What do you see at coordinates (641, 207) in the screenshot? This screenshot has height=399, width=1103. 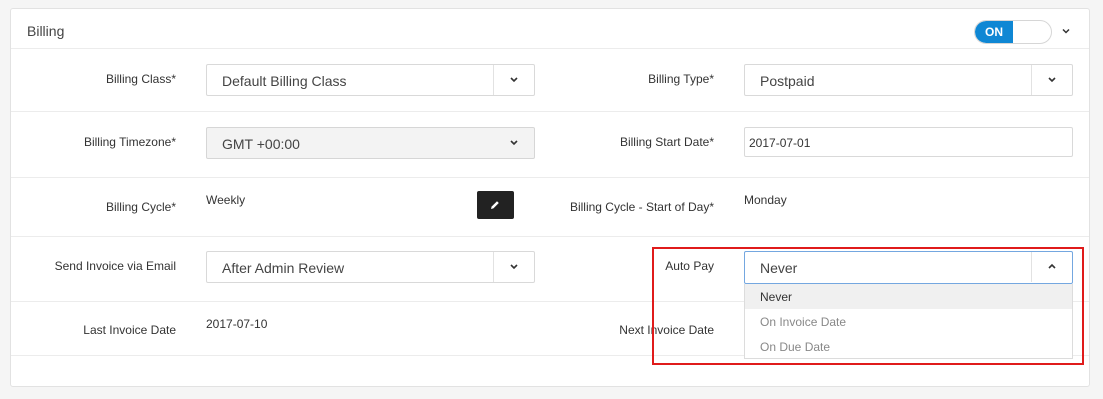 I see `cycle-start-day-label: Billing Cycle - Start of Day*` at bounding box center [641, 207].